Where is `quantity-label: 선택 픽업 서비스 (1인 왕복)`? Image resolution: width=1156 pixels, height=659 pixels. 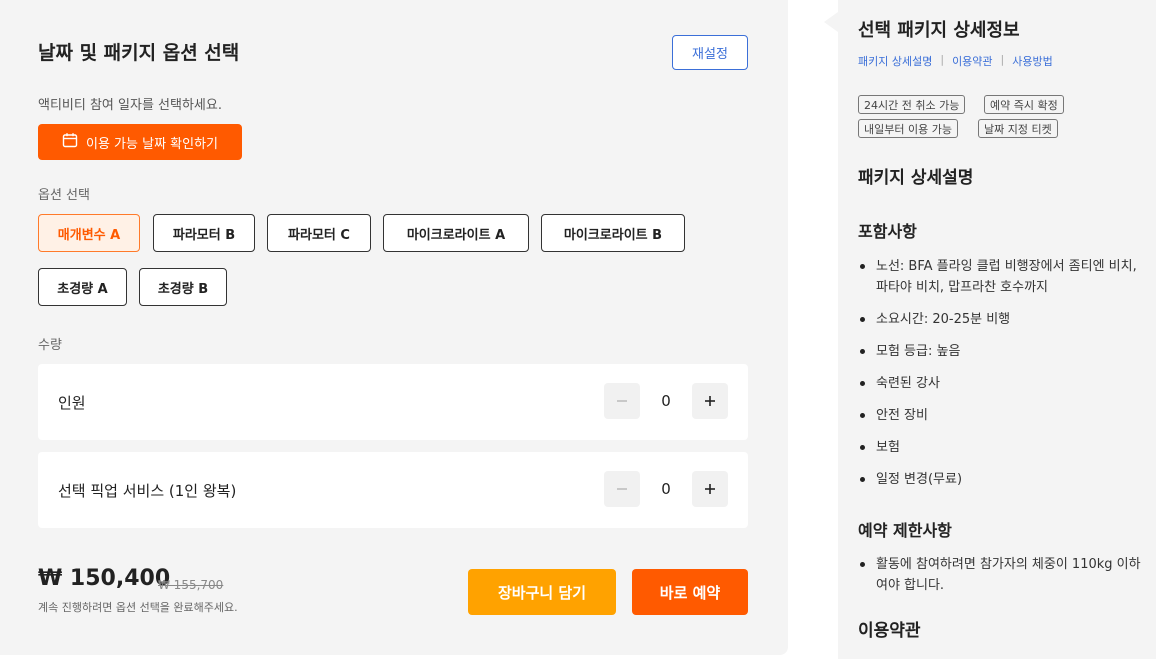 quantity-label: 선택 픽업 서비스 (1인 왕복) is located at coordinates (147, 491).